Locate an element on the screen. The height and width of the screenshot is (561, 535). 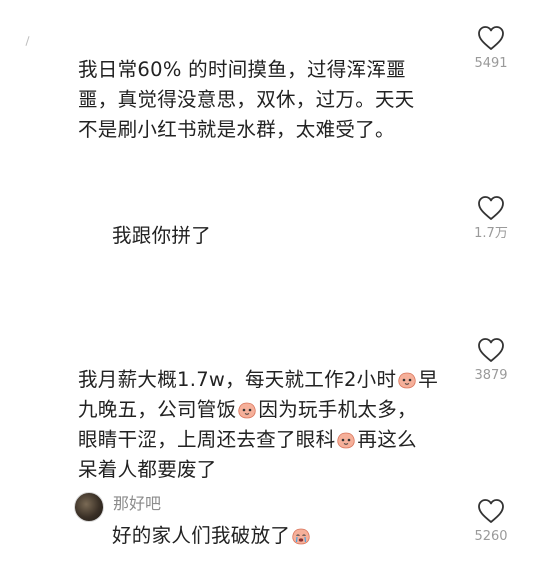
like-button: 5491 is located at coordinates (491, 48).